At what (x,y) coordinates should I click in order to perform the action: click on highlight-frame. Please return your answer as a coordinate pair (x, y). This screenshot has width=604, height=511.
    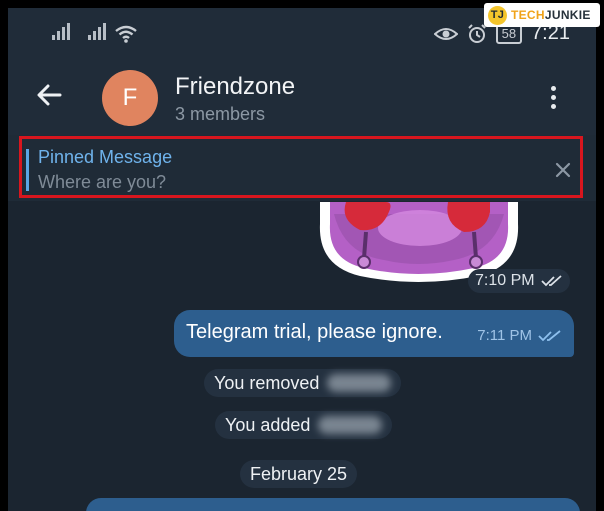
    Looking at the image, I should click on (301, 167).